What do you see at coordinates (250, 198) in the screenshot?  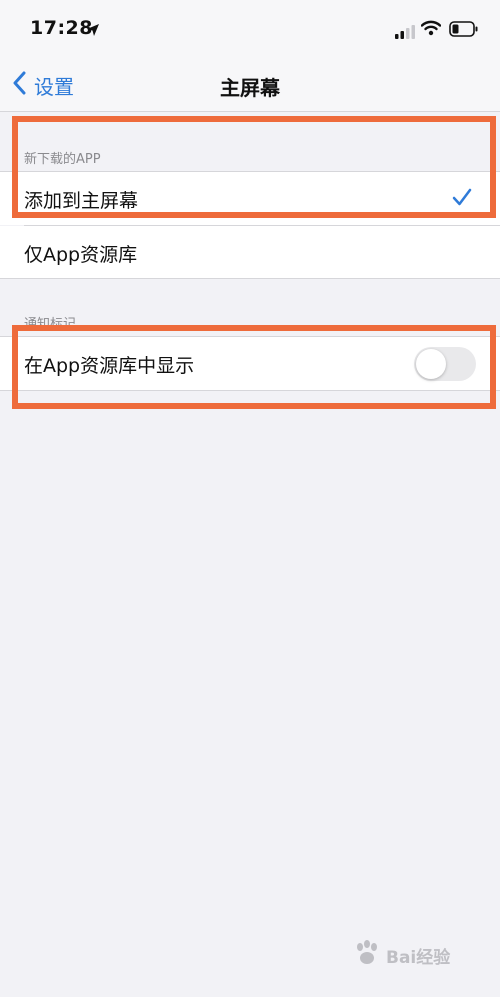 I see `option-add-to-home-screen: 添加到主屏幕` at bounding box center [250, 198].